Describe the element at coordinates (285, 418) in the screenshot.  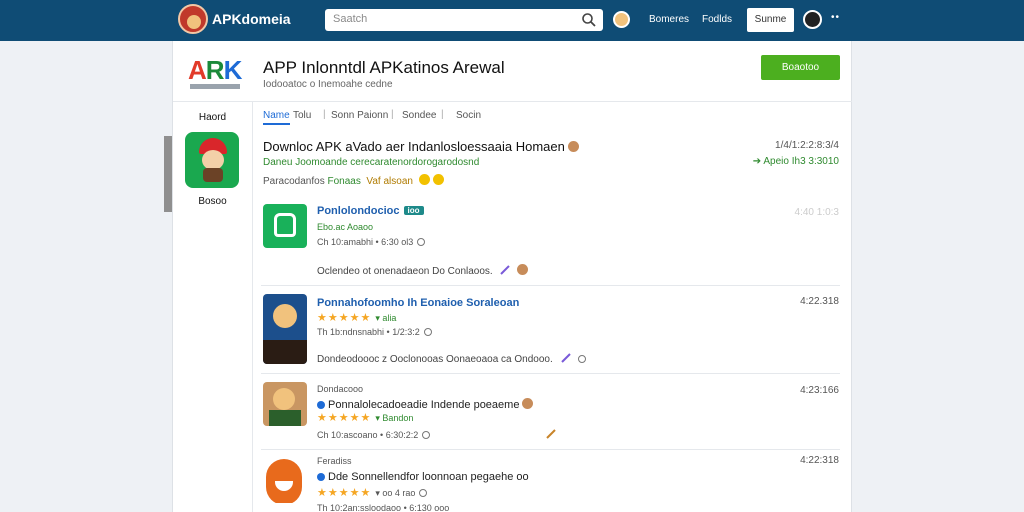
I see `shirt-shape` at that location.